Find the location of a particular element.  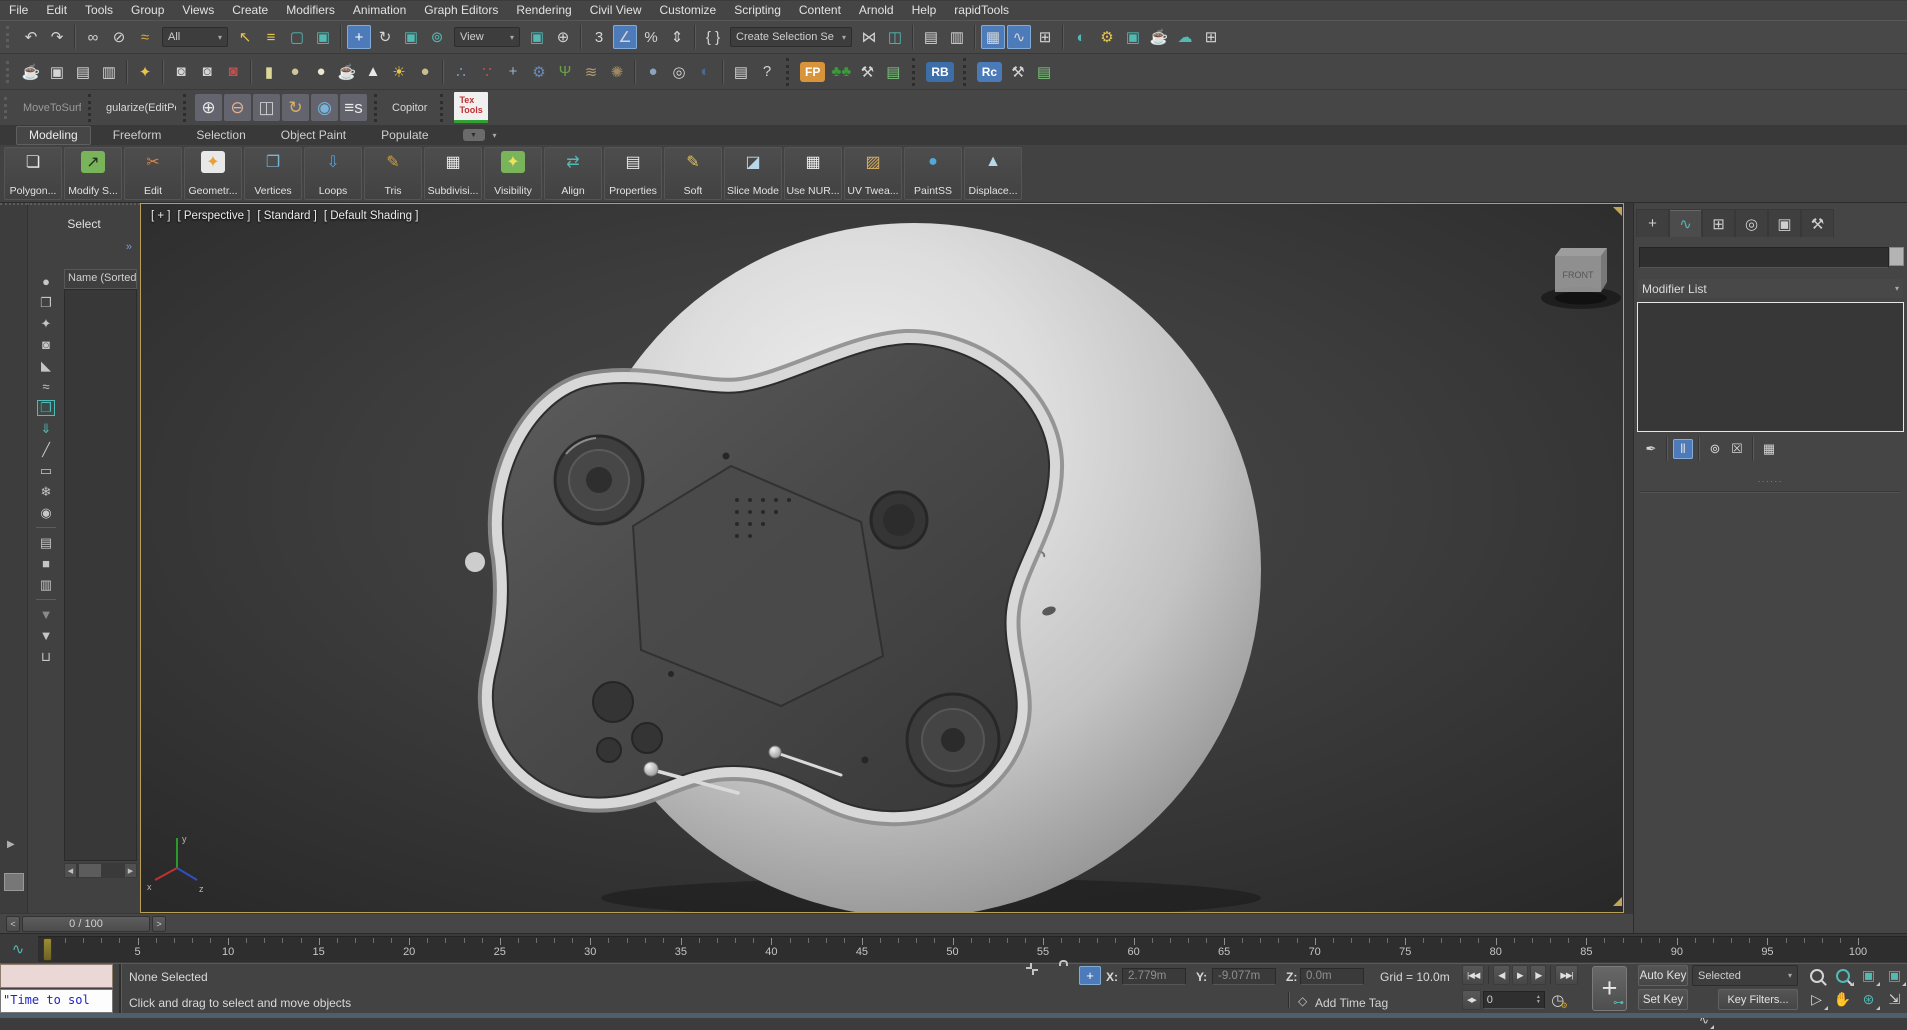

teapot-primitive-icon: ☕ is located at coordinates (347, 72).